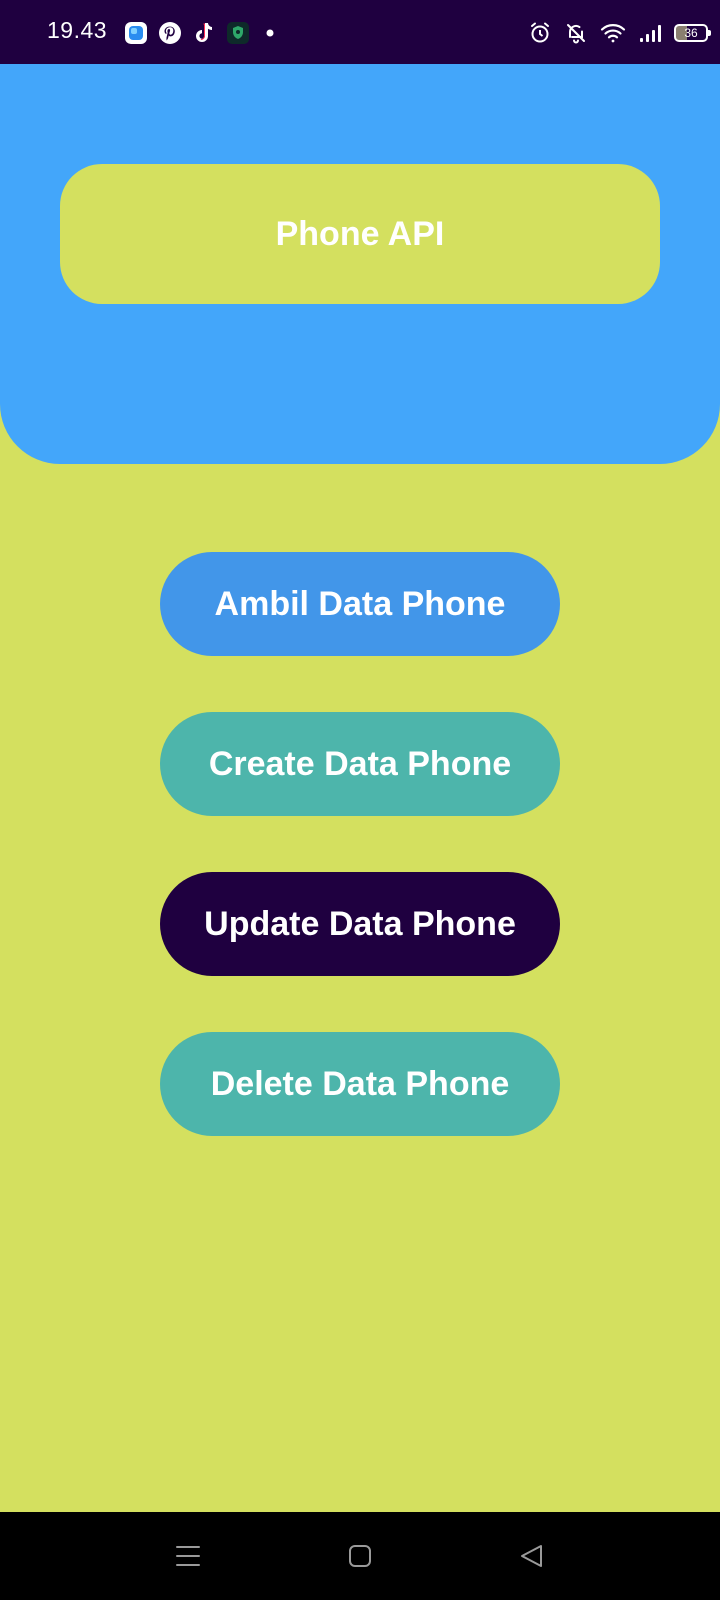  I want to click on battery-icon: 36, so click(692, 33).